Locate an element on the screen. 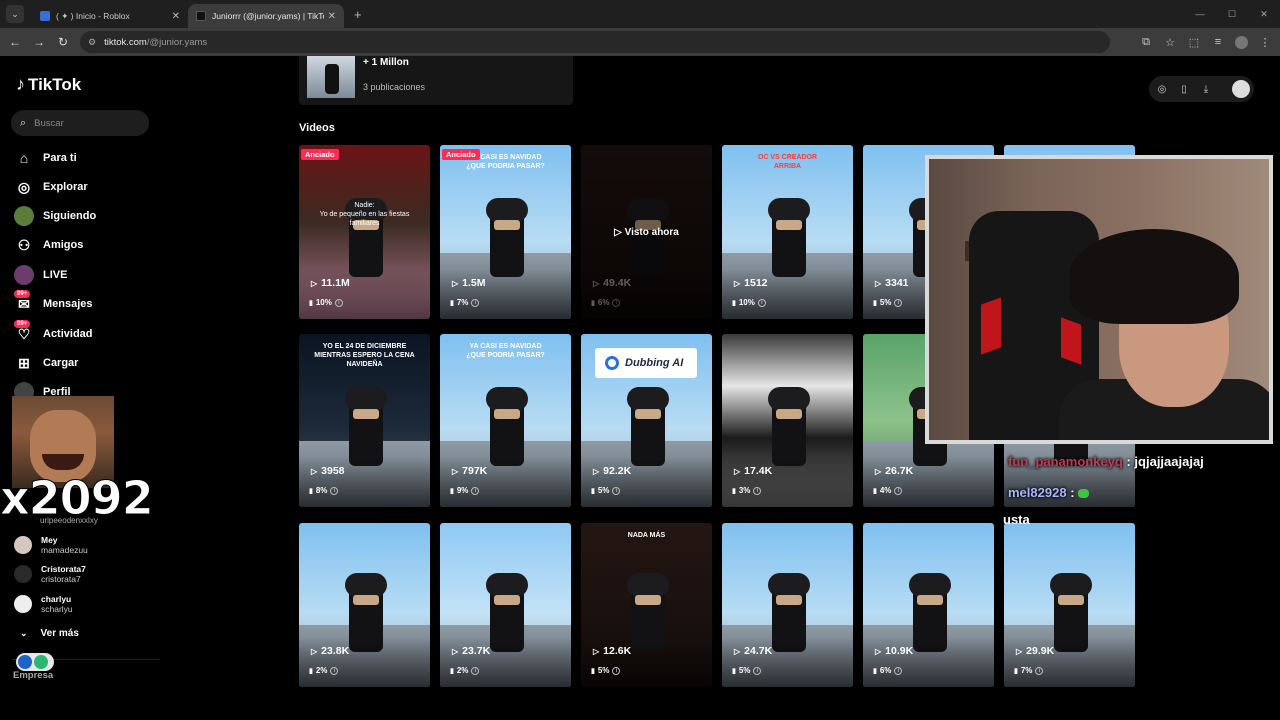 This screenshot has width=1280, height=720. video-card: ▷ 24.7K ▮ 5% i is located at coordinates (787, 605).